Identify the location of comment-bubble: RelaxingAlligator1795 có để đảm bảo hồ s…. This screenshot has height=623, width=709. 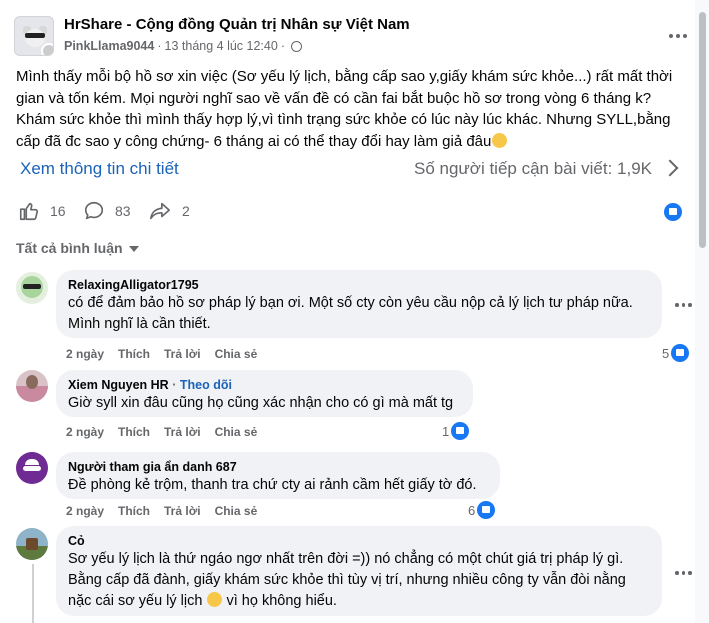
(359, 304).